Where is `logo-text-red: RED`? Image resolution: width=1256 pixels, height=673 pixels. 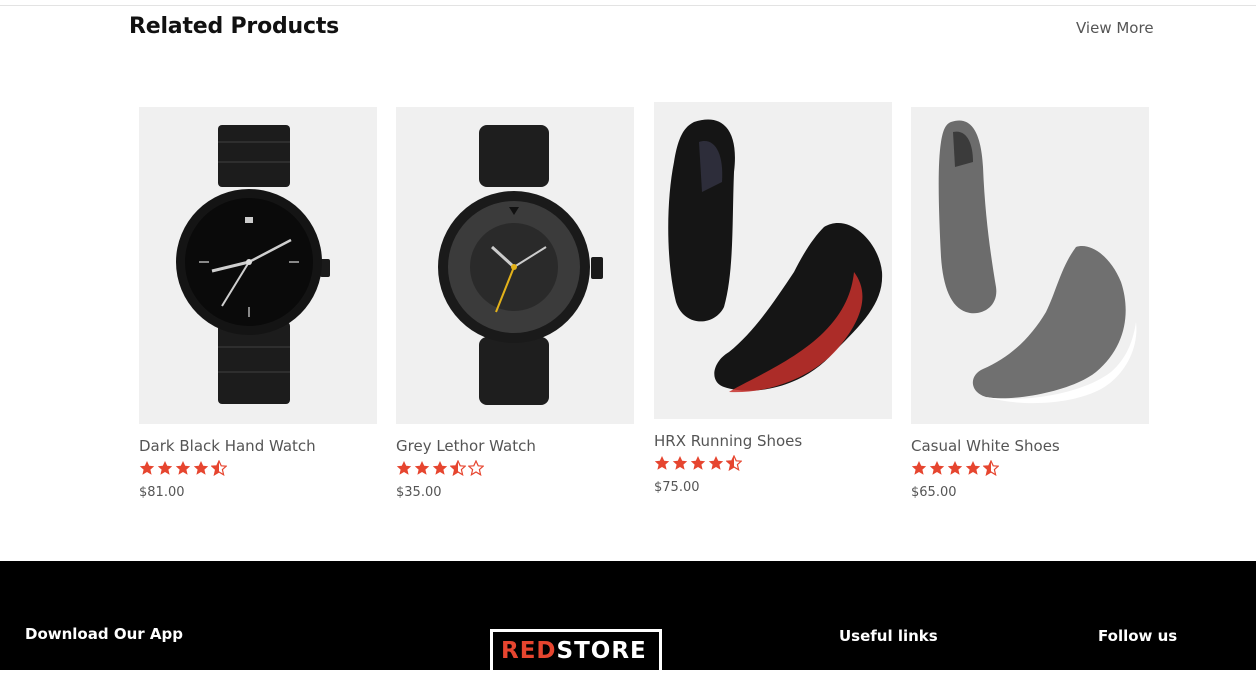 logo-text-red: RED is located at coordinates (529, 651).